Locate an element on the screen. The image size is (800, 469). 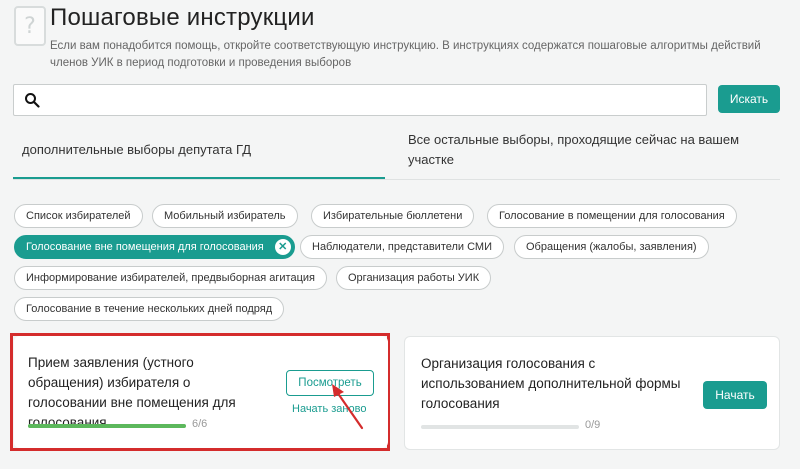
start-button: Начать is located at coordinates (735, 395).